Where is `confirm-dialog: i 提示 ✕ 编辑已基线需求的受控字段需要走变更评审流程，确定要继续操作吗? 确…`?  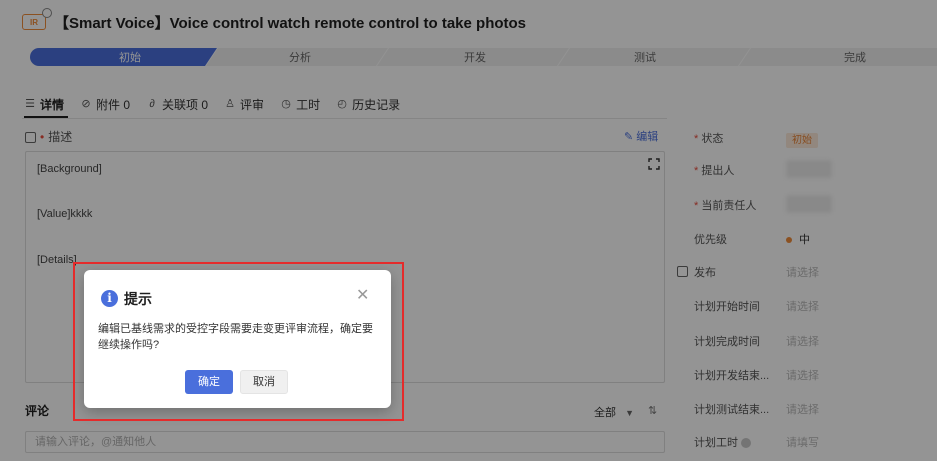
confirm-dialog: i 提示 ✕ 编辑已基线需求的受控字段需要走变更评审流程，确定要继续操作吗? 确… is located at coordinates (237, 339).